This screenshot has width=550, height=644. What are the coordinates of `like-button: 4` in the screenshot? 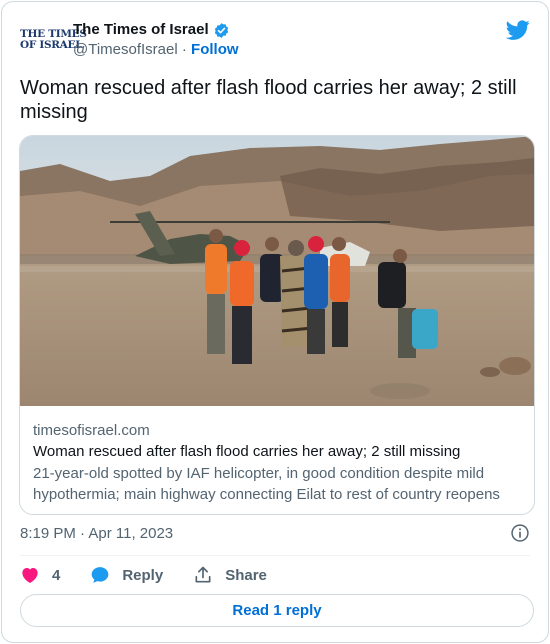 It's located at (40, 575).